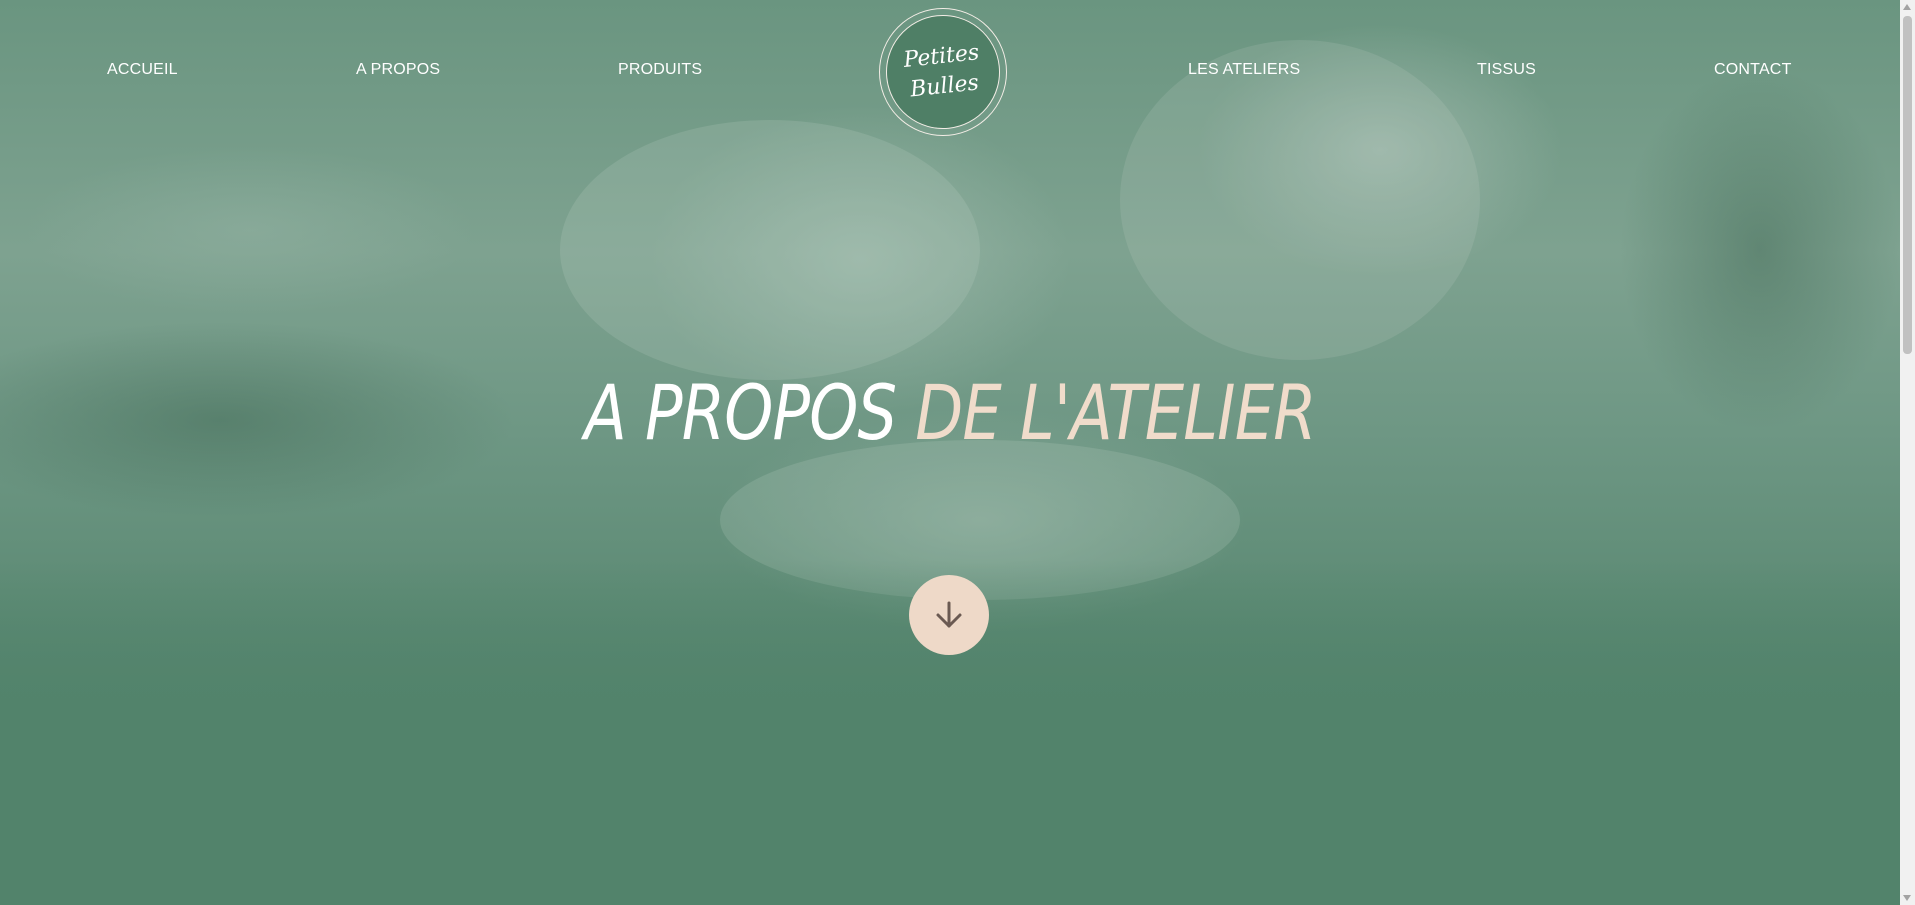 The image size is (1915, 905). Describe the element at coordinates (1753, 70) in the screenshot. I see `nav-link-contact: CONTACT` at that location.